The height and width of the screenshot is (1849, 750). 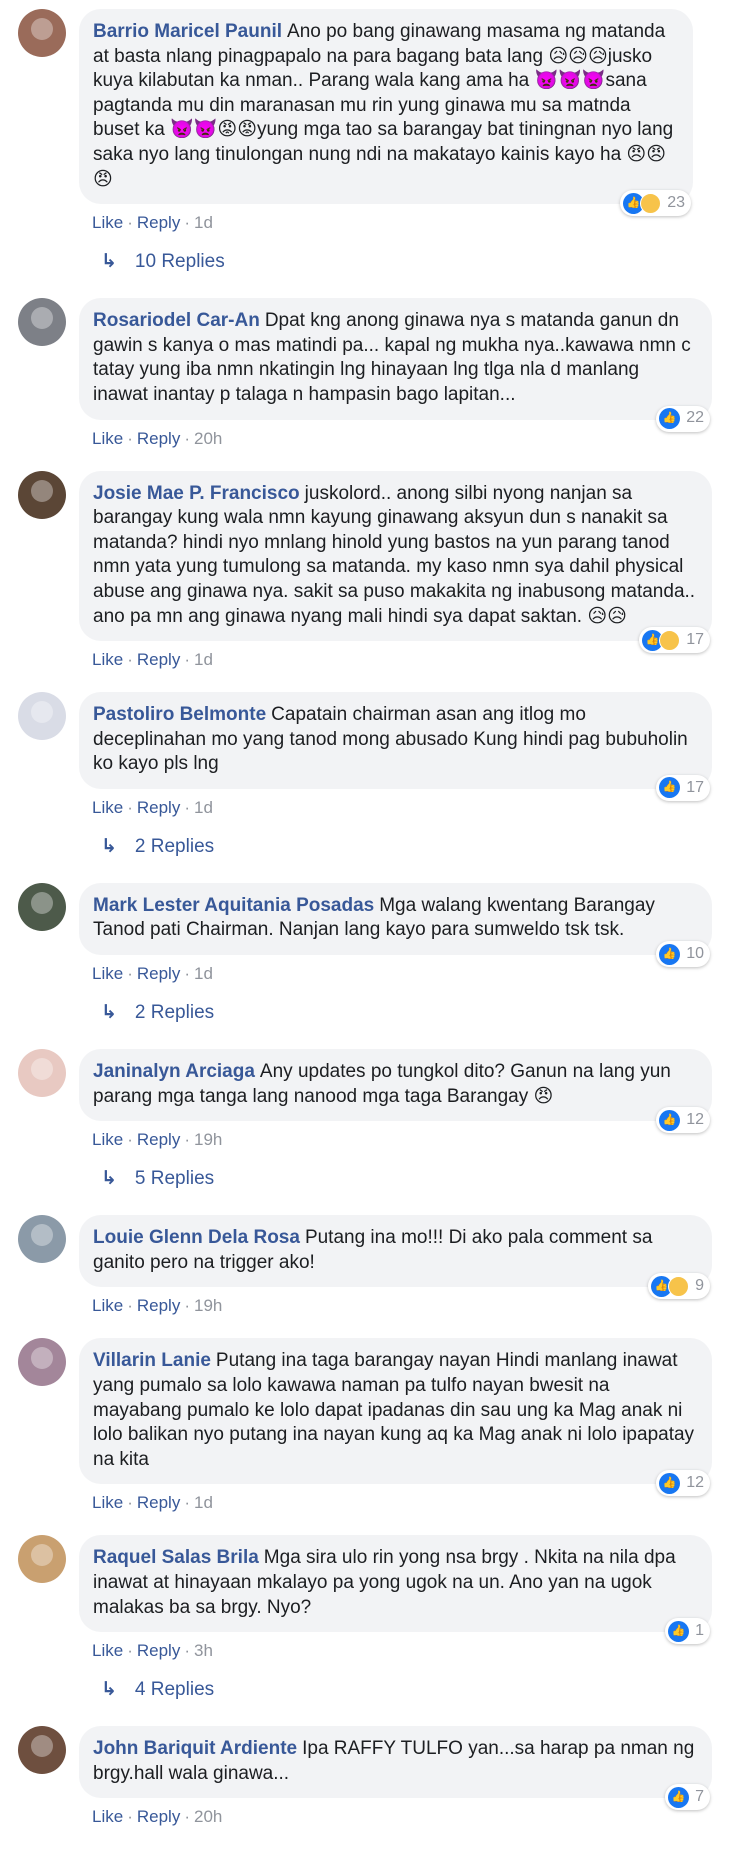 What do you see at coordinates (196, 1237) in the screenshot?
I see `commenter-name: Louie Glenn Dela Rosa` at bounding box center [196, 1237].